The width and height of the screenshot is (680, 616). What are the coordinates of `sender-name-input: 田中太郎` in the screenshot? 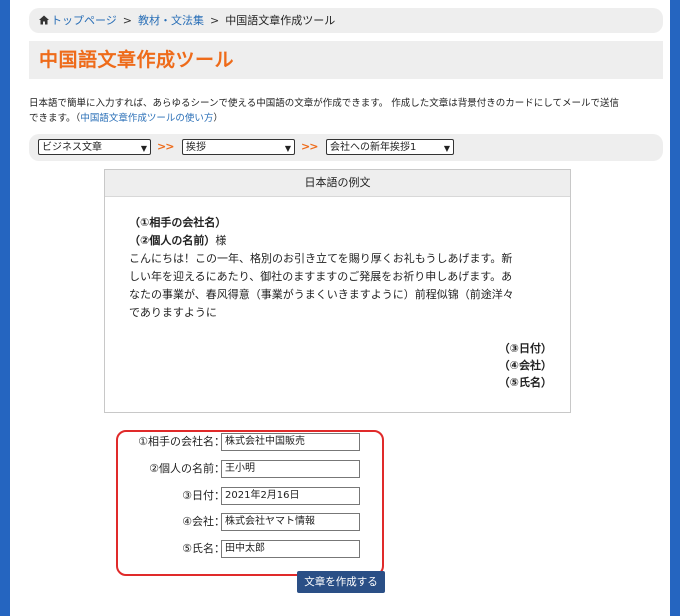 It's located at (290, 549).